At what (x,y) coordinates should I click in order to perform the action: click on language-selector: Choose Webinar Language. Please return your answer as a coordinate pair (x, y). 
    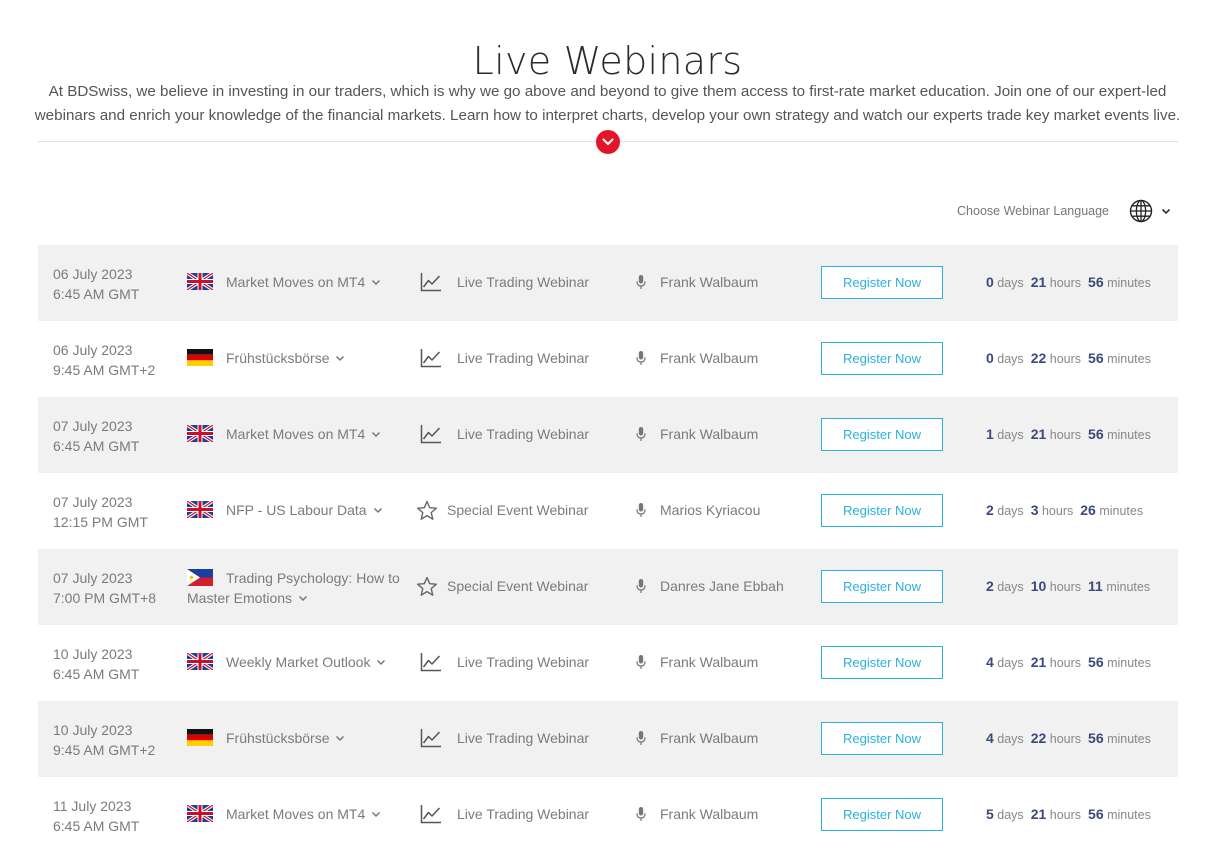
    Looking at the image, I should click on (1064, 211).